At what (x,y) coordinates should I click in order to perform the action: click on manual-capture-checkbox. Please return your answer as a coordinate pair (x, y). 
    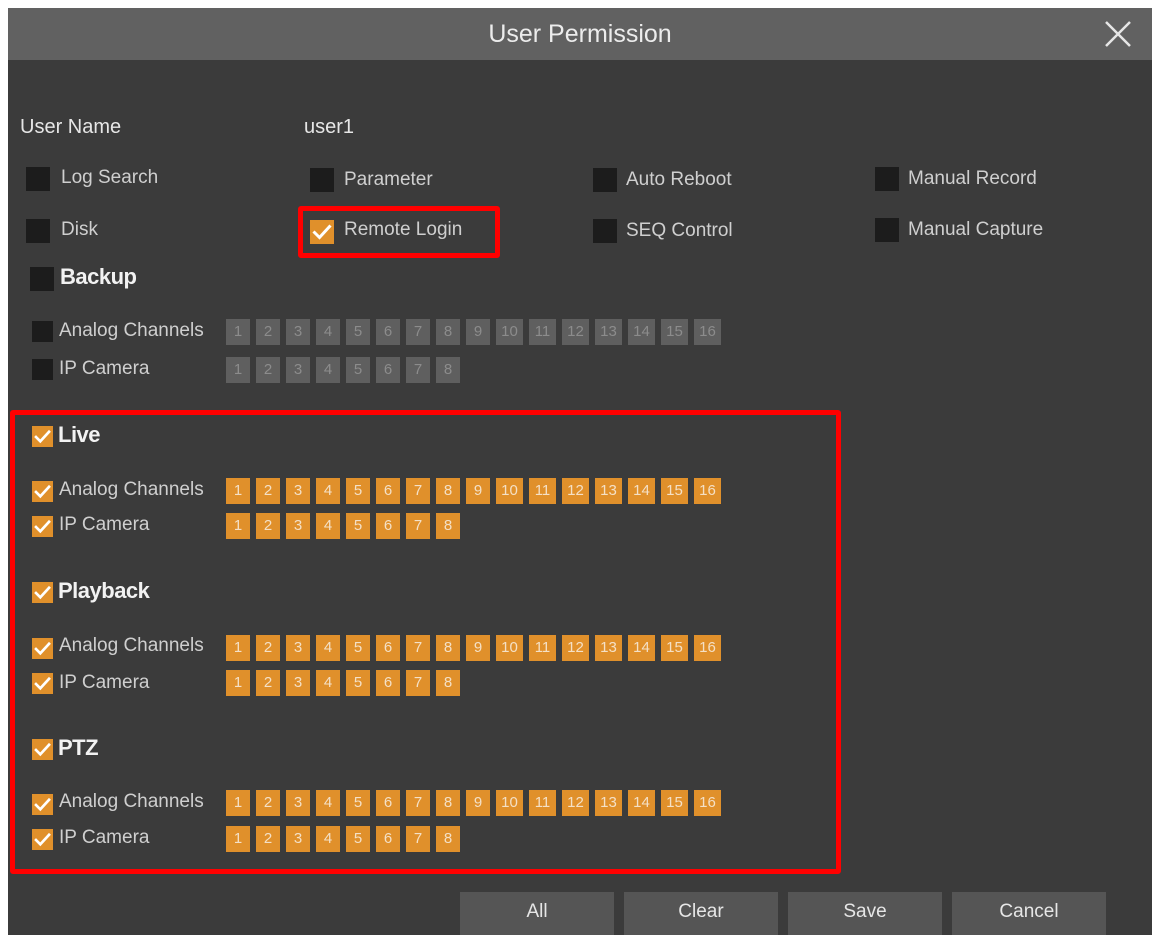
    Looking at the image, I should click on (887, 230).